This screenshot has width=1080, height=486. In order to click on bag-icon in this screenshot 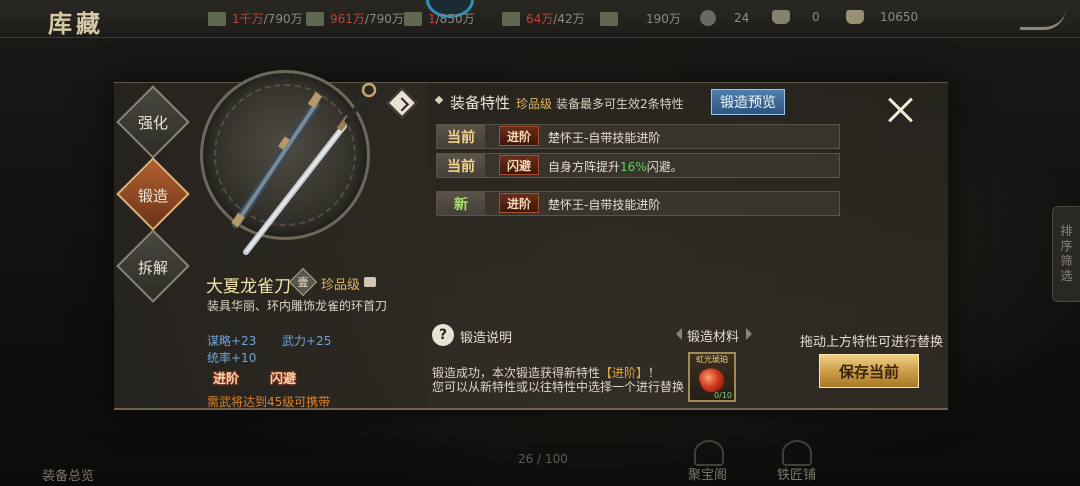, I will do `click(370, 282)`.